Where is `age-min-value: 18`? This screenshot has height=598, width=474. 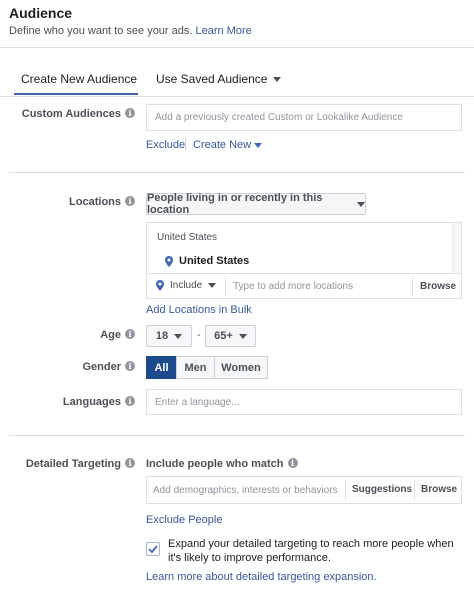 age-min-value: 18 is located at coordinates (162, 336).